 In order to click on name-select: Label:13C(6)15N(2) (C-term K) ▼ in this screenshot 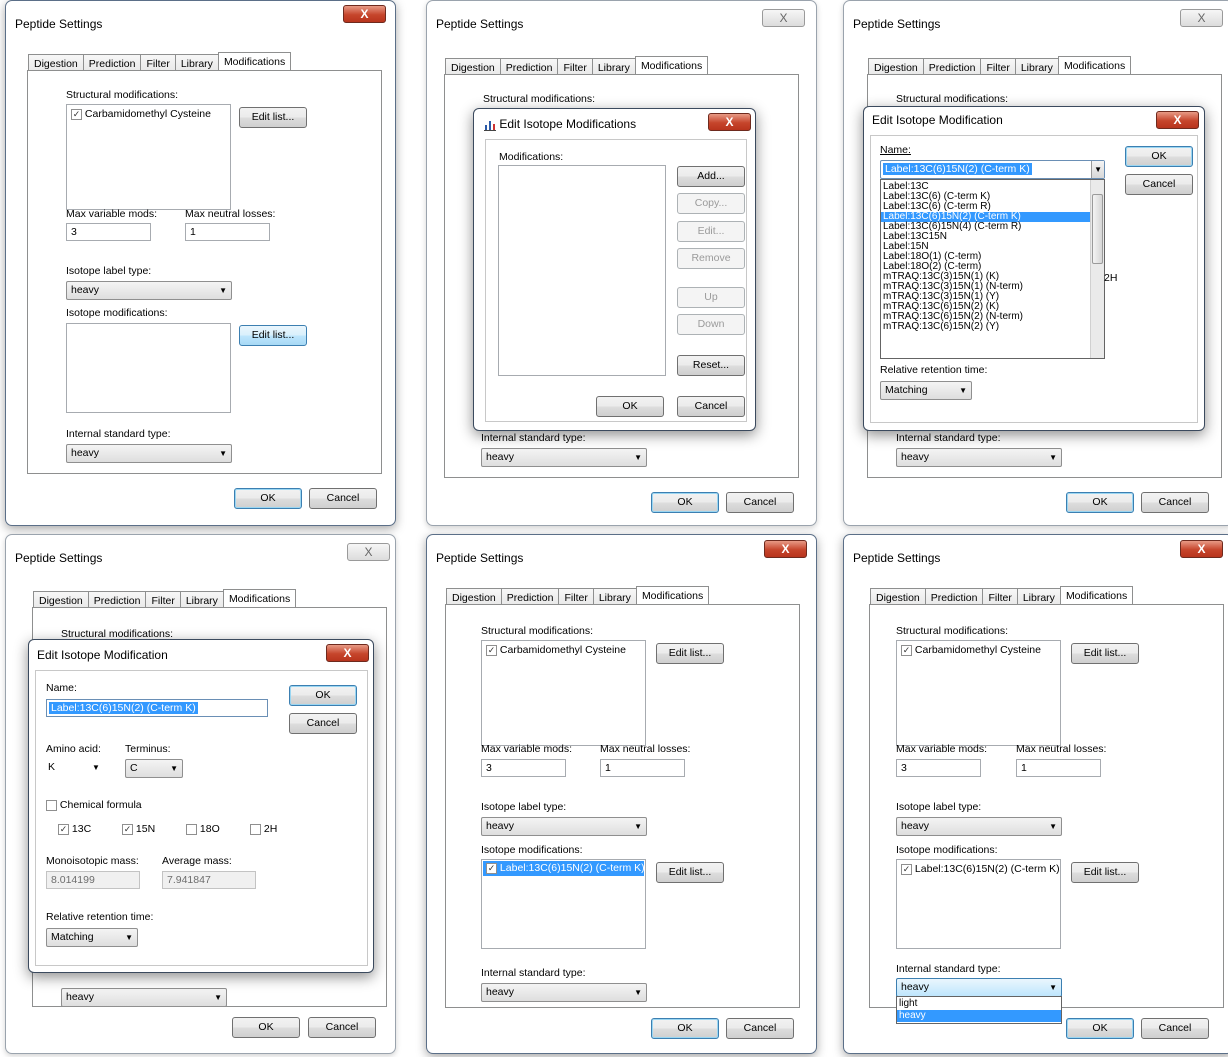, I will do `click(992, 169)`.